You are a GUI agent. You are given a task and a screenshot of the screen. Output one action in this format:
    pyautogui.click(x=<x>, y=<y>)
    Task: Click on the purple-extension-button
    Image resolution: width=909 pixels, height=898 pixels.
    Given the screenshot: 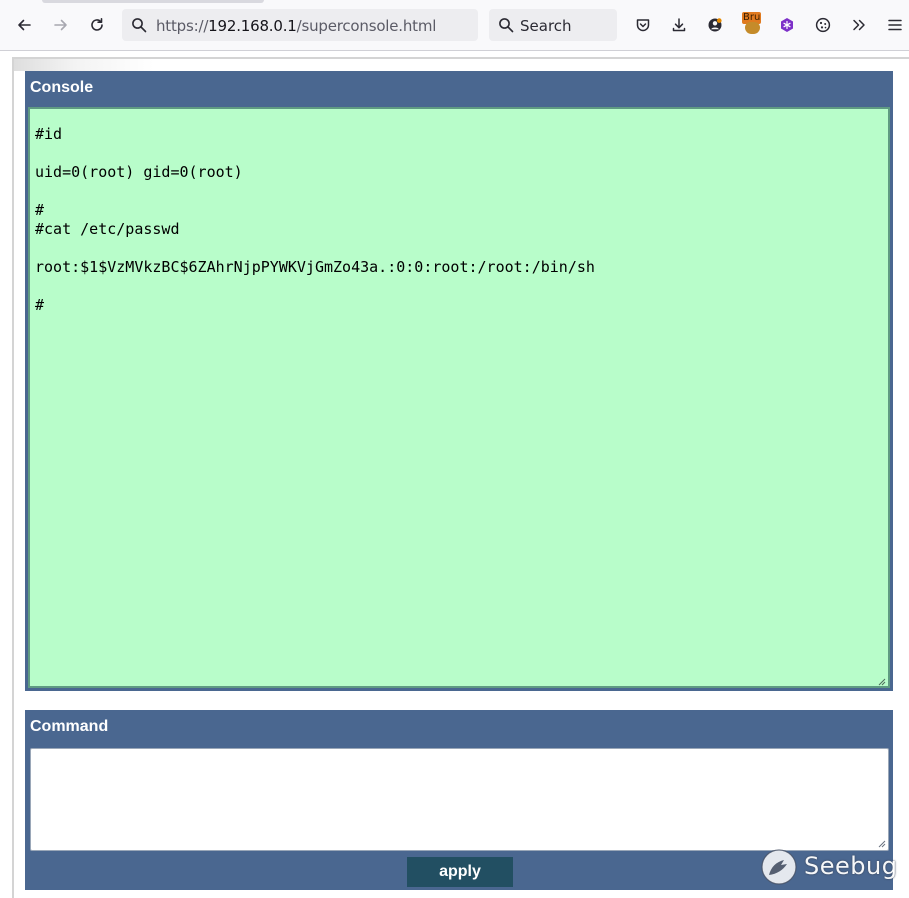 What is the action you would take?
    pyautogui.click(x=787, y=25)
    